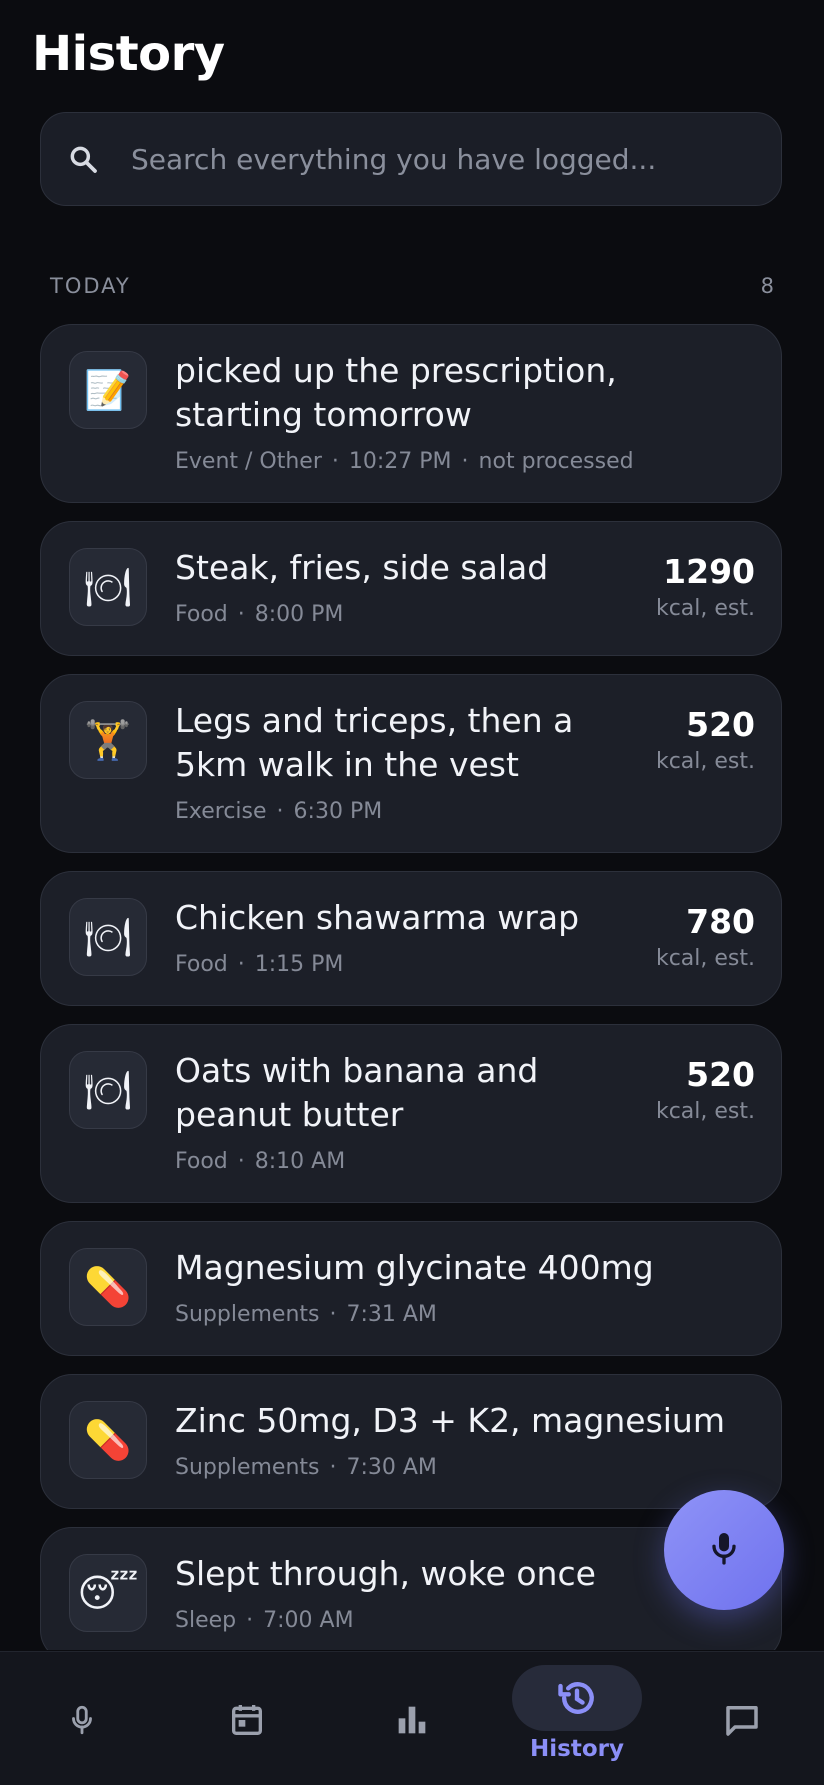  Describe the element at coordinates (705, 586) in the screenshot. I see `calorie-value: 1290 kcal, est.` at that location.